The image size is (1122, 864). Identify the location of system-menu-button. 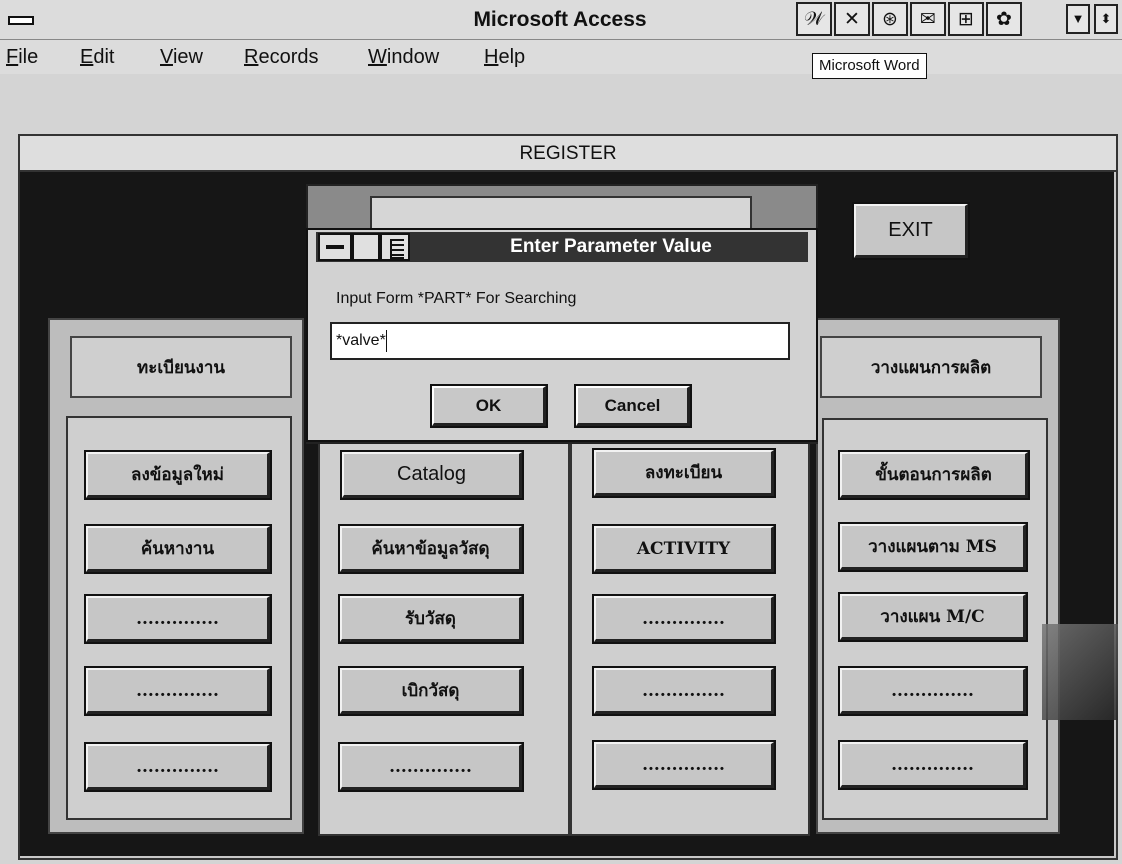
(19, 20).